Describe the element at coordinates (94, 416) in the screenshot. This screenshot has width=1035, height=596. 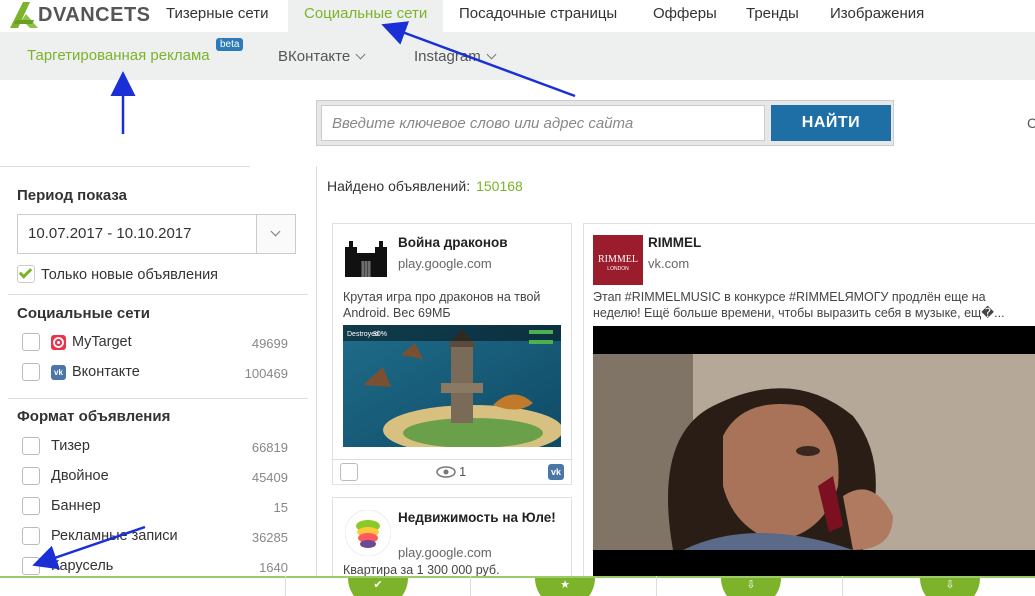
I see `format-title: Формат объявления` at that location.